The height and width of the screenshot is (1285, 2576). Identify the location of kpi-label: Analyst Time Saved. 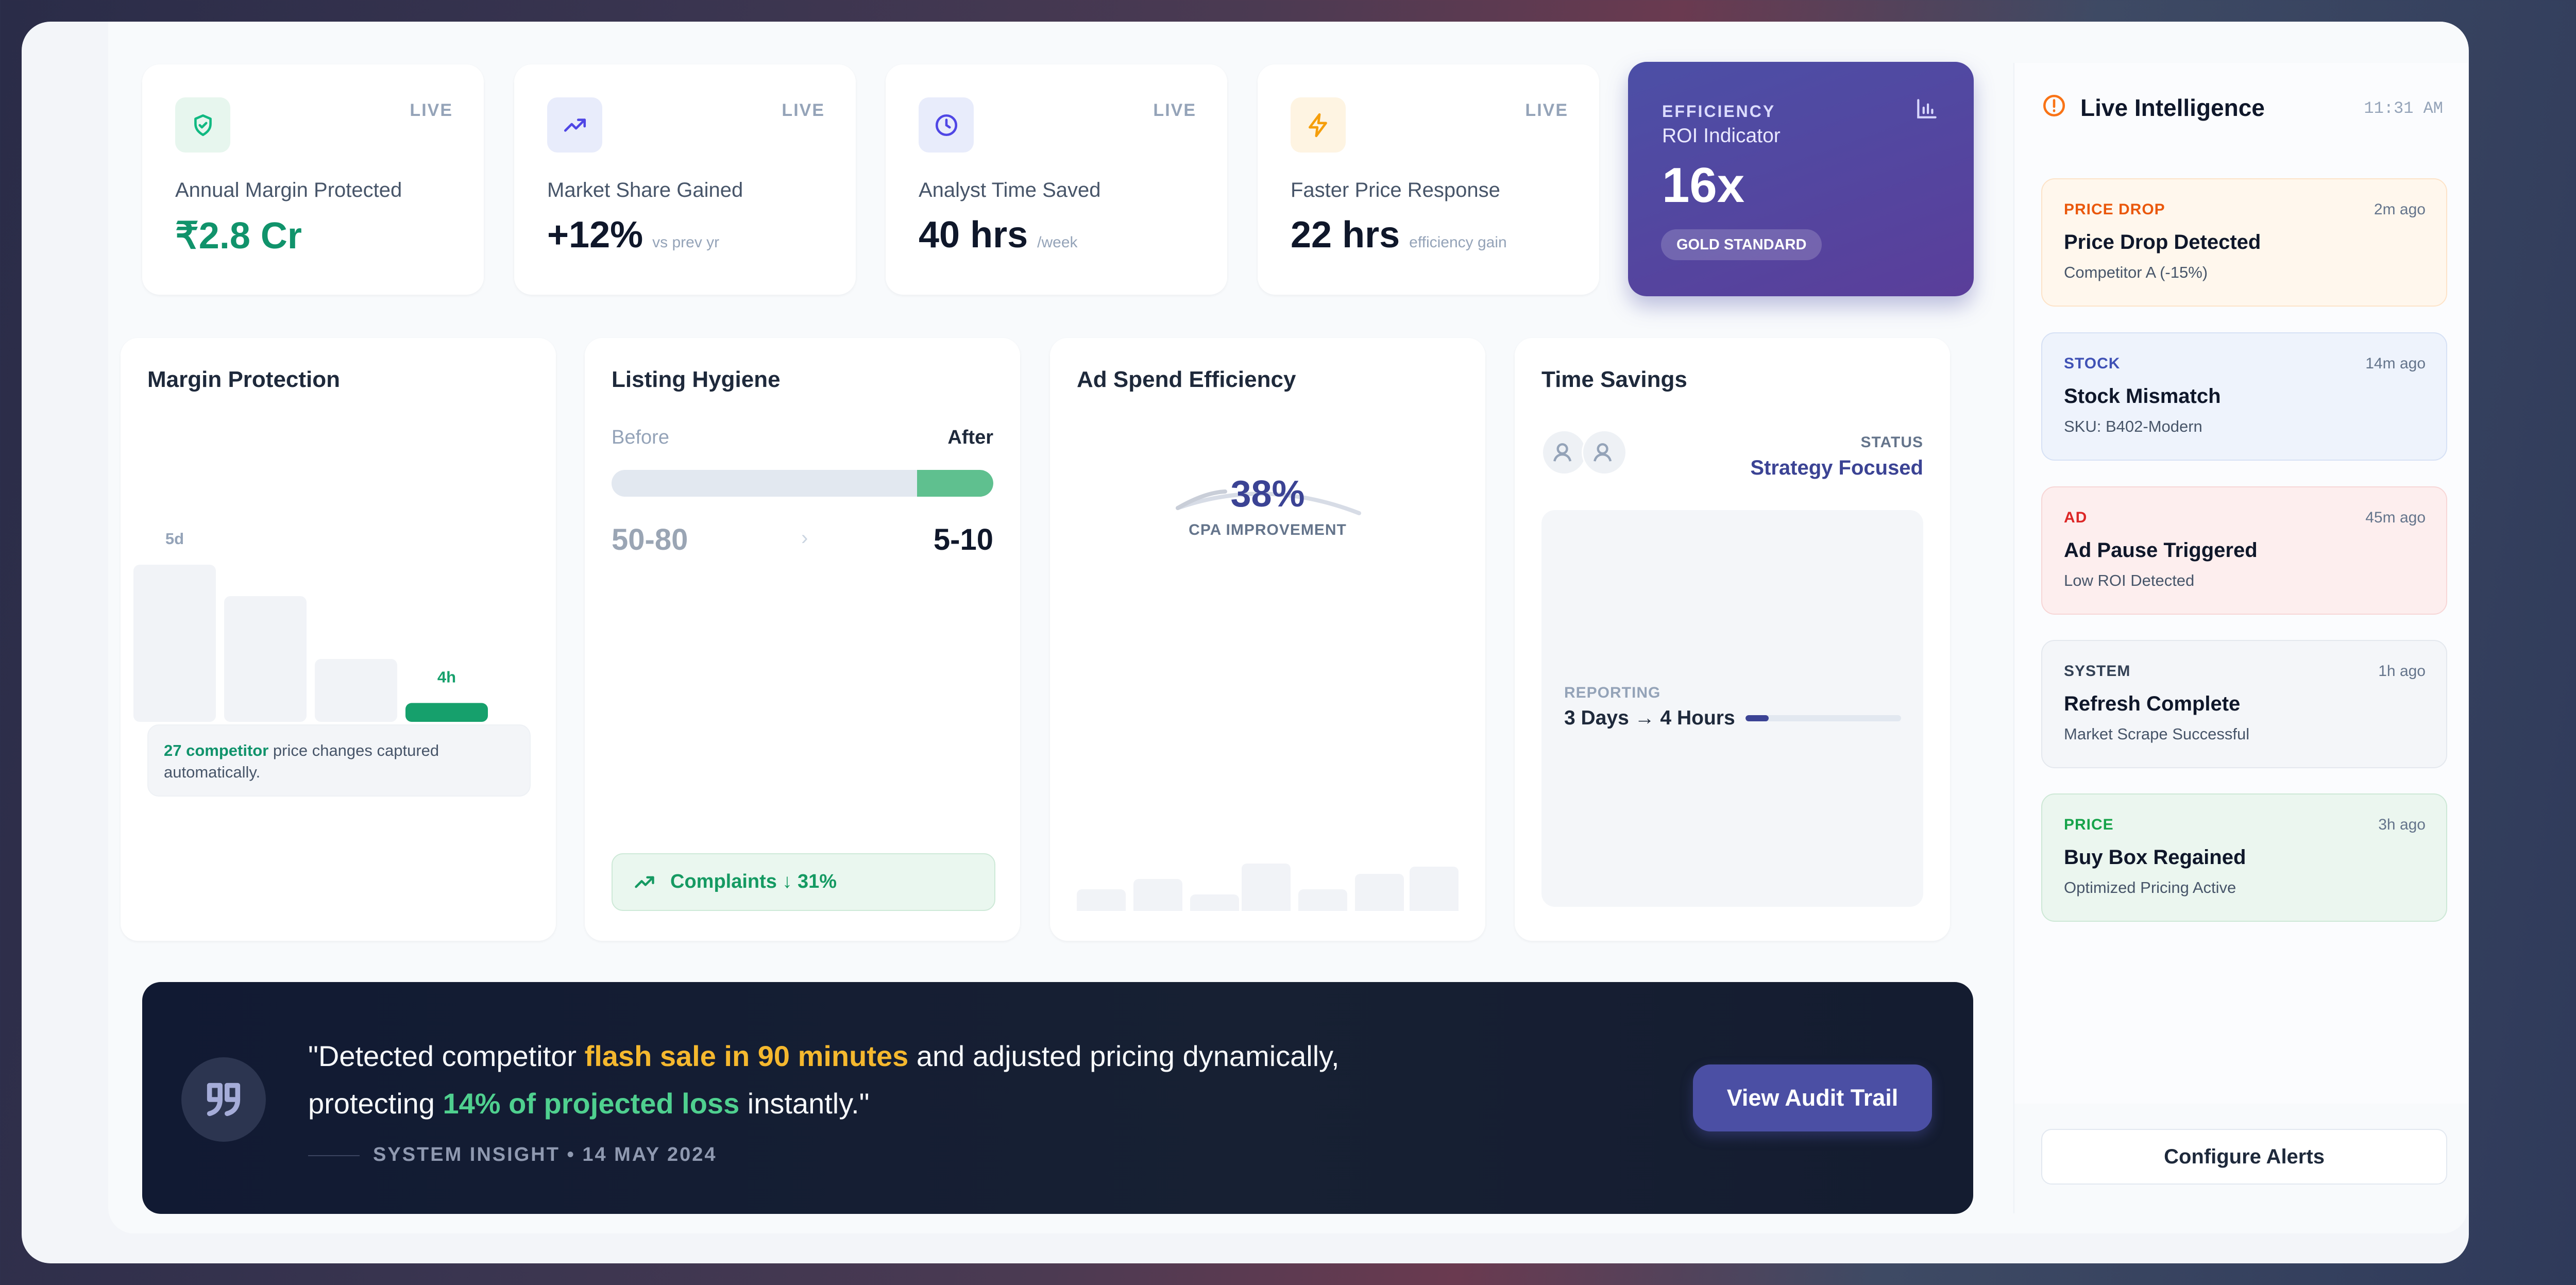
(1010, 190).